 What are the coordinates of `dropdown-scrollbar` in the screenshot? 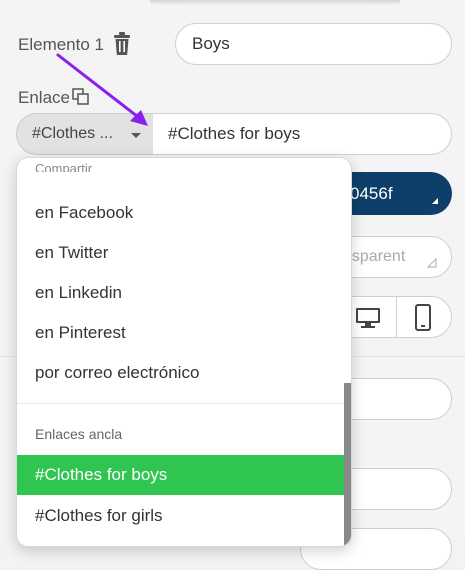 It's located at (347, 464).